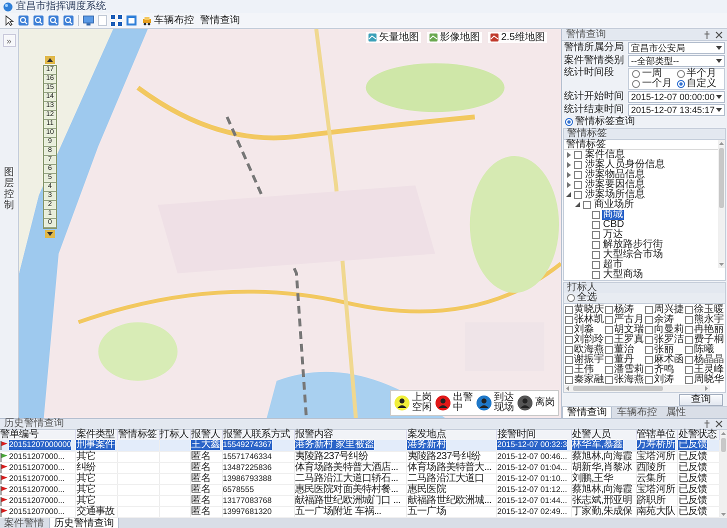  I want to click on vehicle-control-button: 车辆布控, so click(168, 20).